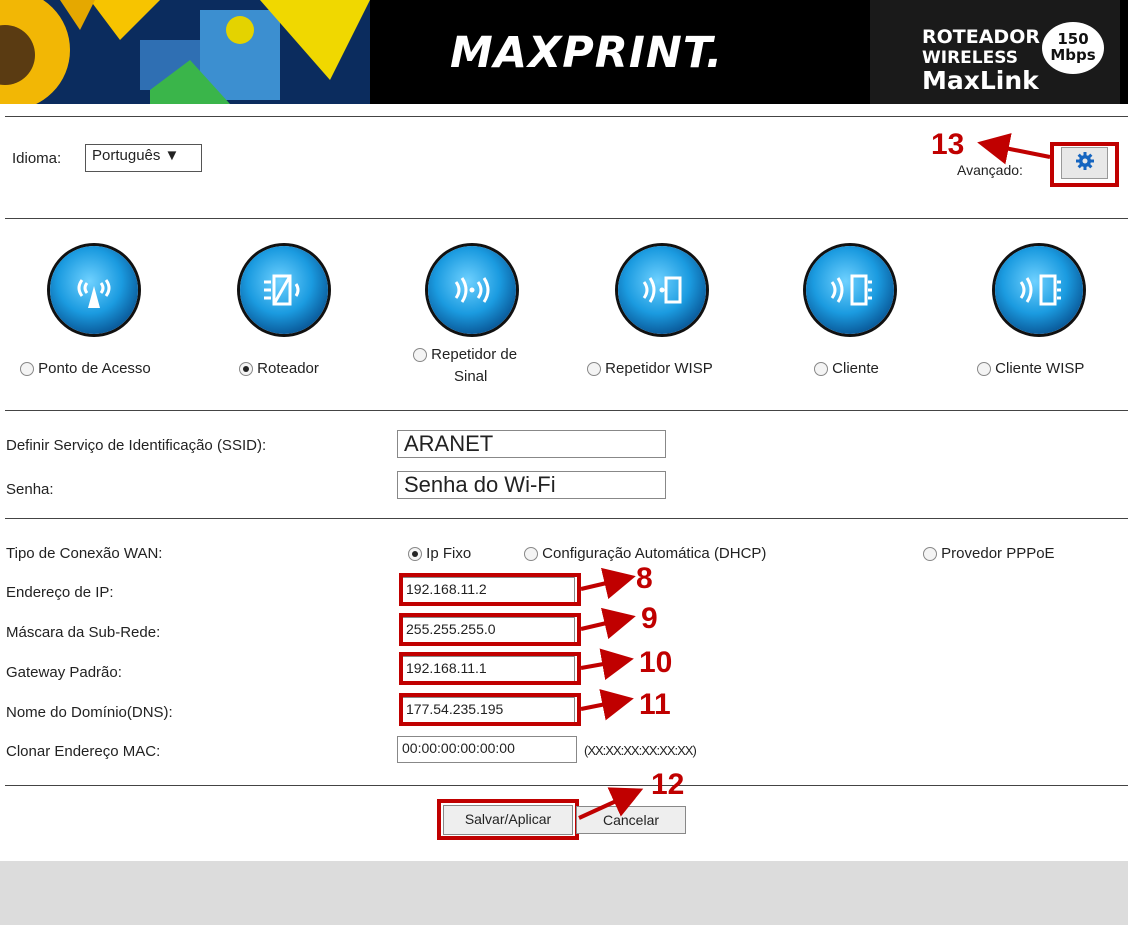 The image size is (1128, 925). I want to click on annotation-11: 11, so click(655, 704).